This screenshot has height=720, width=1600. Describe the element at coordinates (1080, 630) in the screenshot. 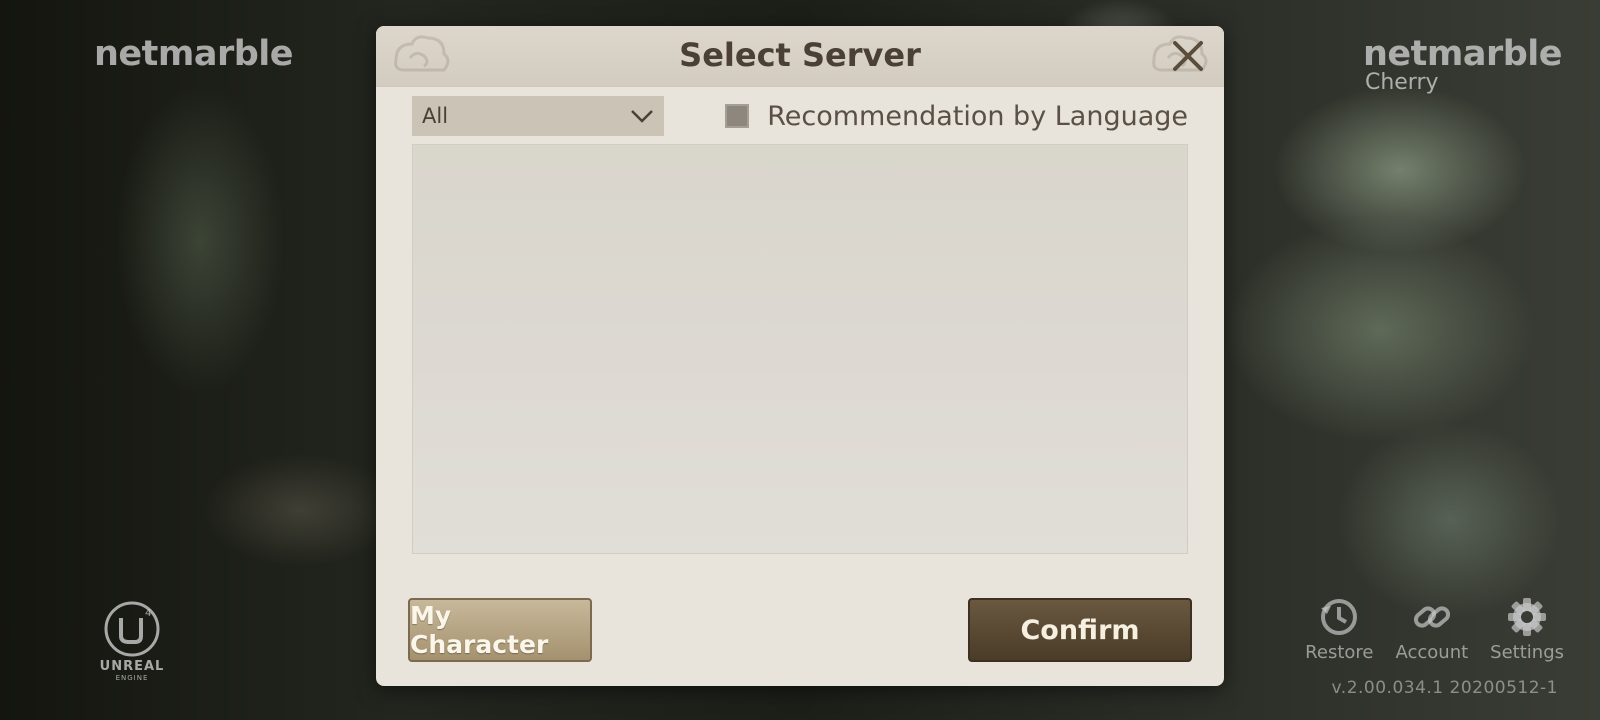

I see `confirm-button: Confirm` at that location.